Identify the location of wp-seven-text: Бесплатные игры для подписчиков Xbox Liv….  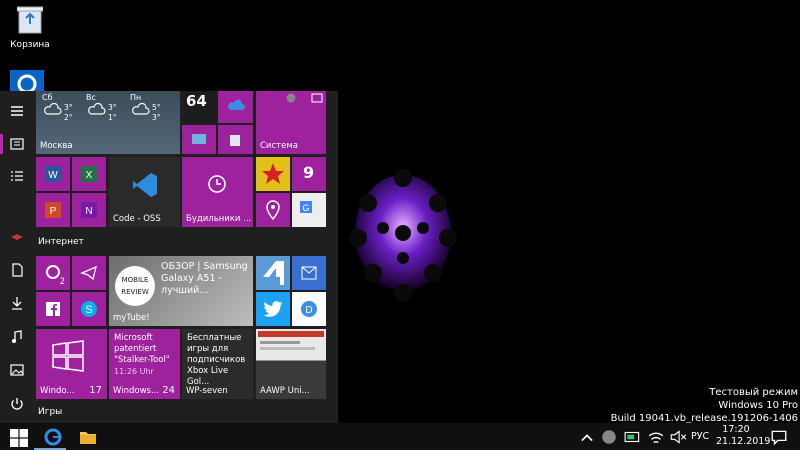
(216, 360).